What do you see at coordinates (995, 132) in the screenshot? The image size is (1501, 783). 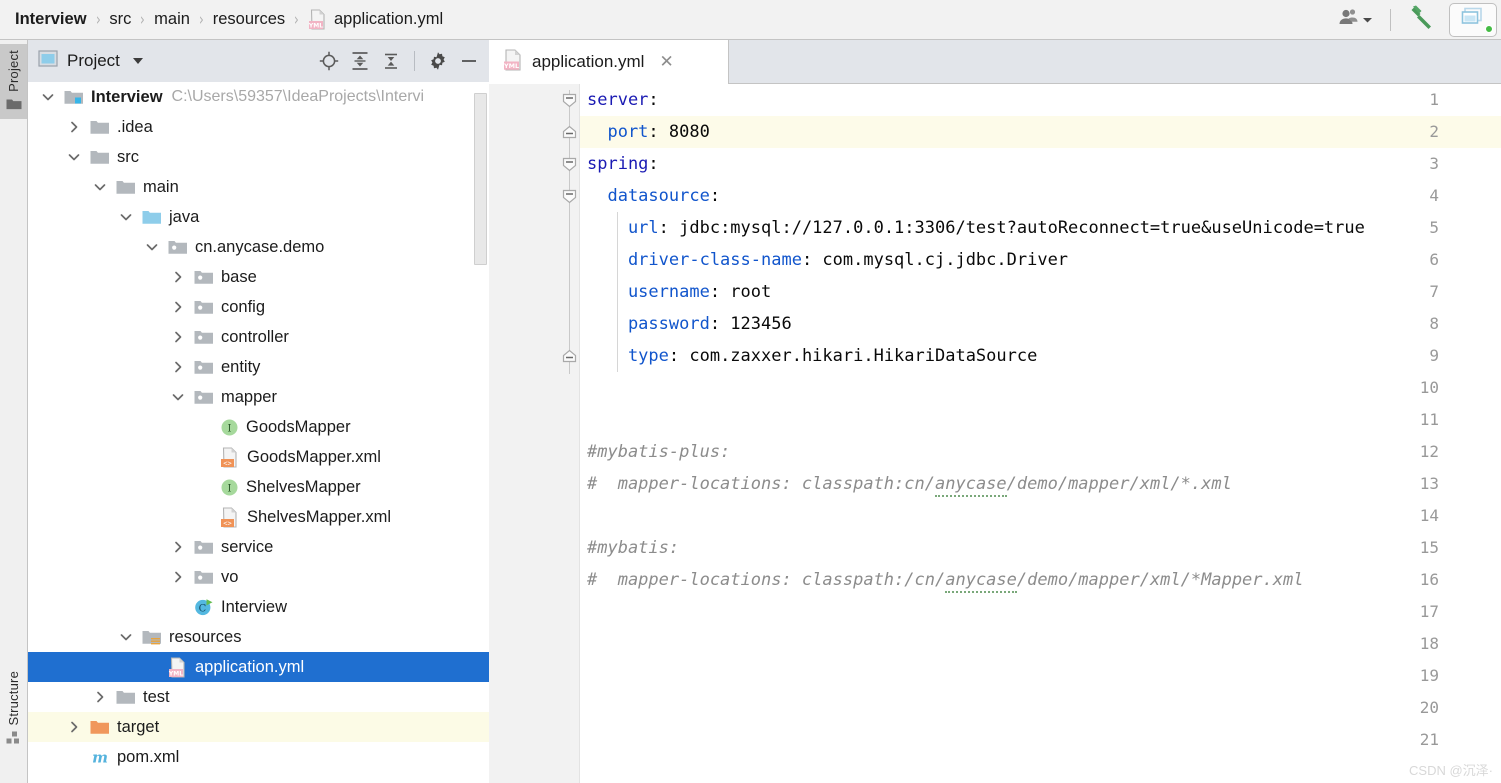 I see `code-line: port: 8080` at bounding box center [995, 132].